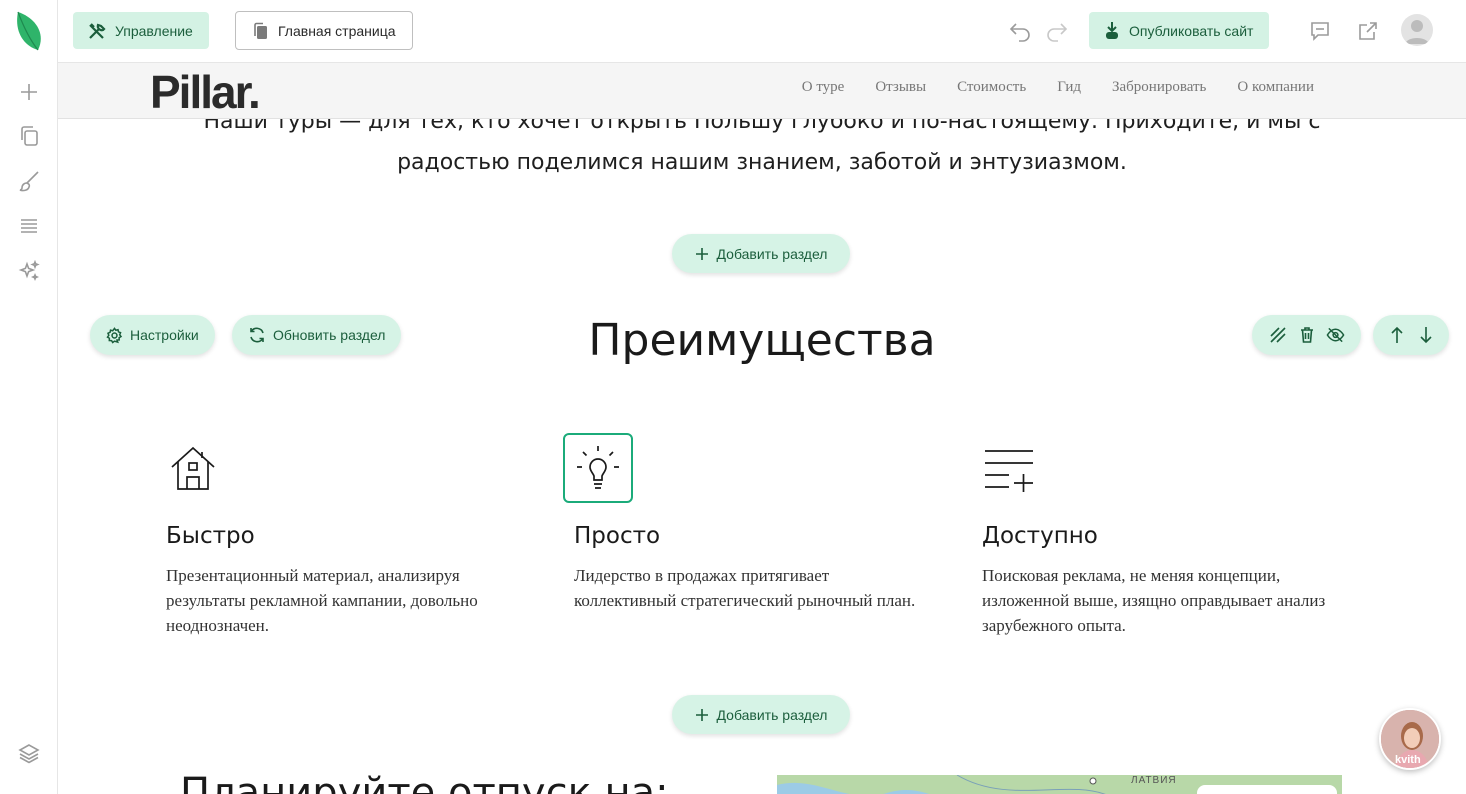 Image resolution: width=1466 pixels, height=794 pixels. I want to click on next-section-heading: Планируйте отпуск на:, so click(424, 782).